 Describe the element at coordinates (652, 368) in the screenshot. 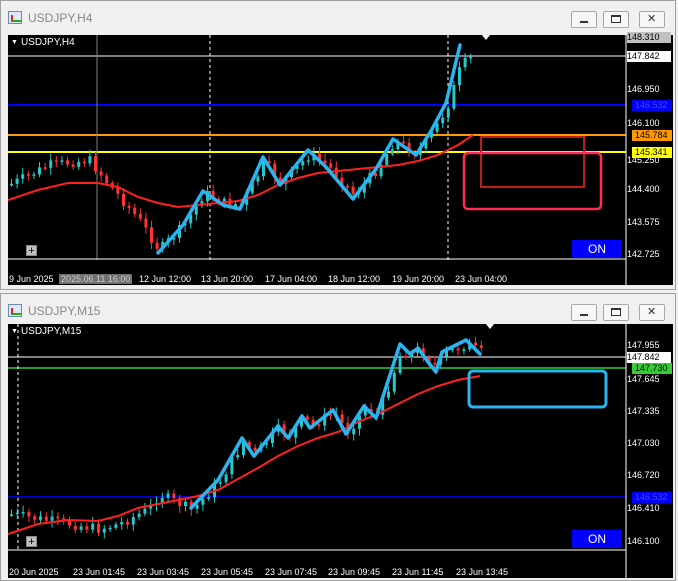

I see `green-level-badge: 147.730` at that location.